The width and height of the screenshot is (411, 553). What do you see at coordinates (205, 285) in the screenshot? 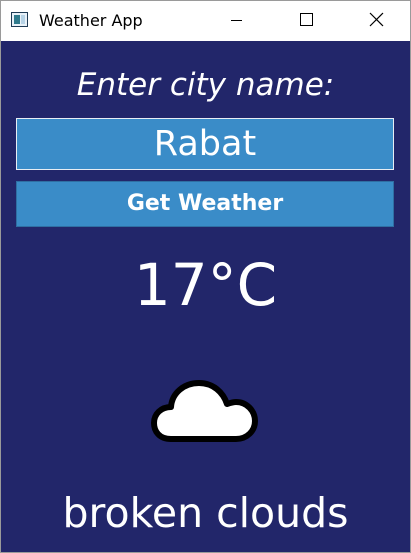
I see `temperature-display: 17°C` at bounding box center [205, 285].